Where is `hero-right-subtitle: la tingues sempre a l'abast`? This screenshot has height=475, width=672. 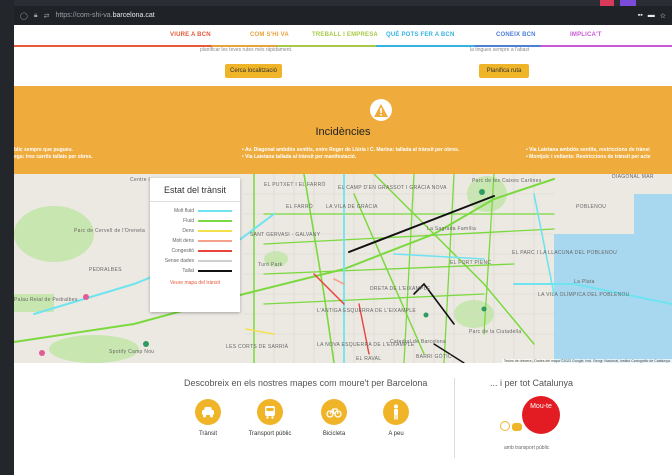 hero-right-subtitle: la tingues sempre a l'abast is located at coordinates (500, 50).